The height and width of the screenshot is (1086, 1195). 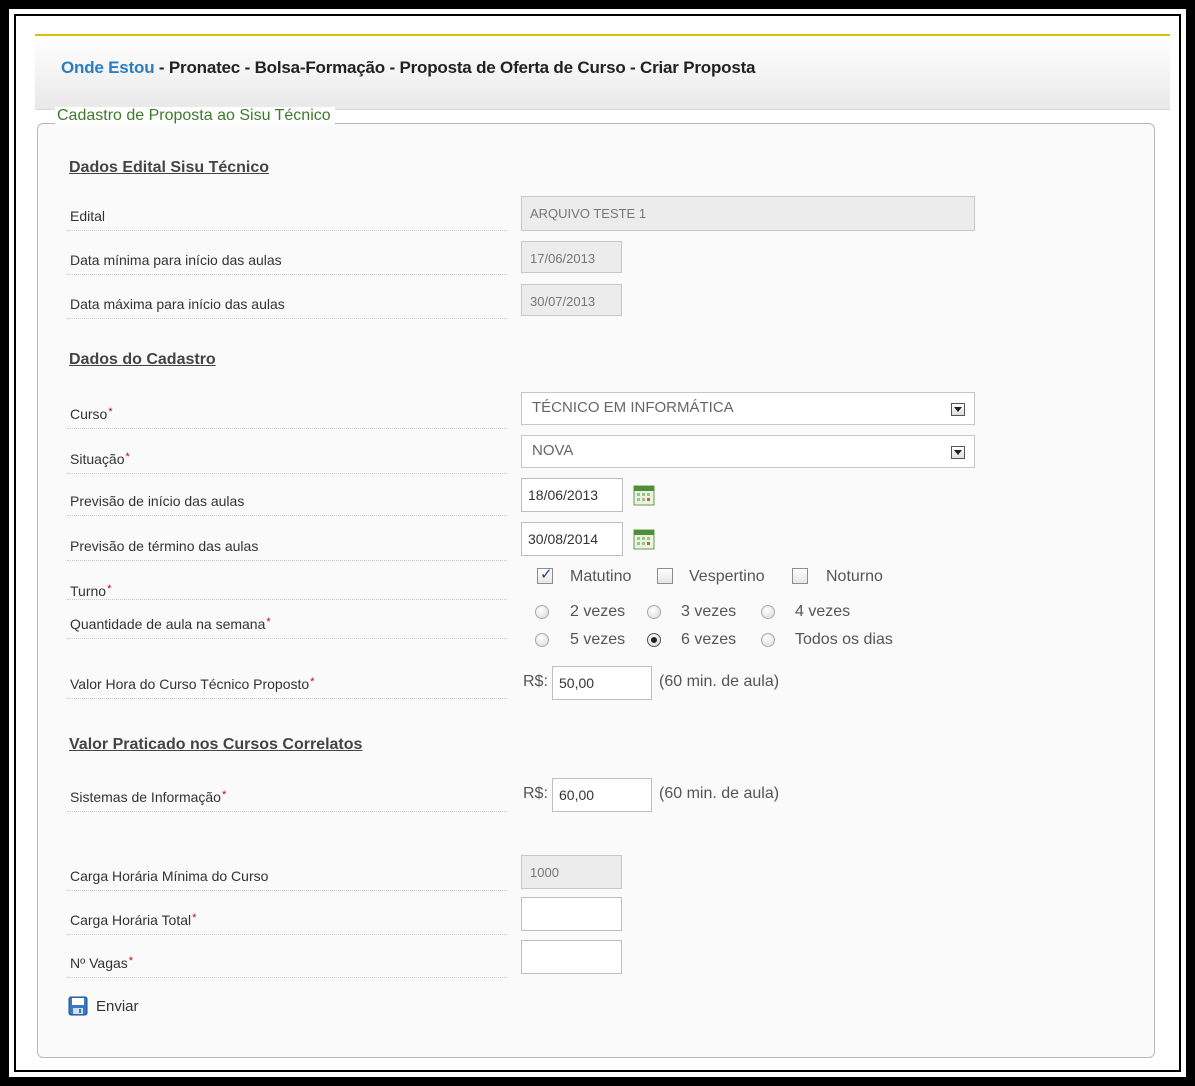 I want to click on form-legend: Cadastro de Proposta ao Sisu Técnico, so click(x=195, y=116).